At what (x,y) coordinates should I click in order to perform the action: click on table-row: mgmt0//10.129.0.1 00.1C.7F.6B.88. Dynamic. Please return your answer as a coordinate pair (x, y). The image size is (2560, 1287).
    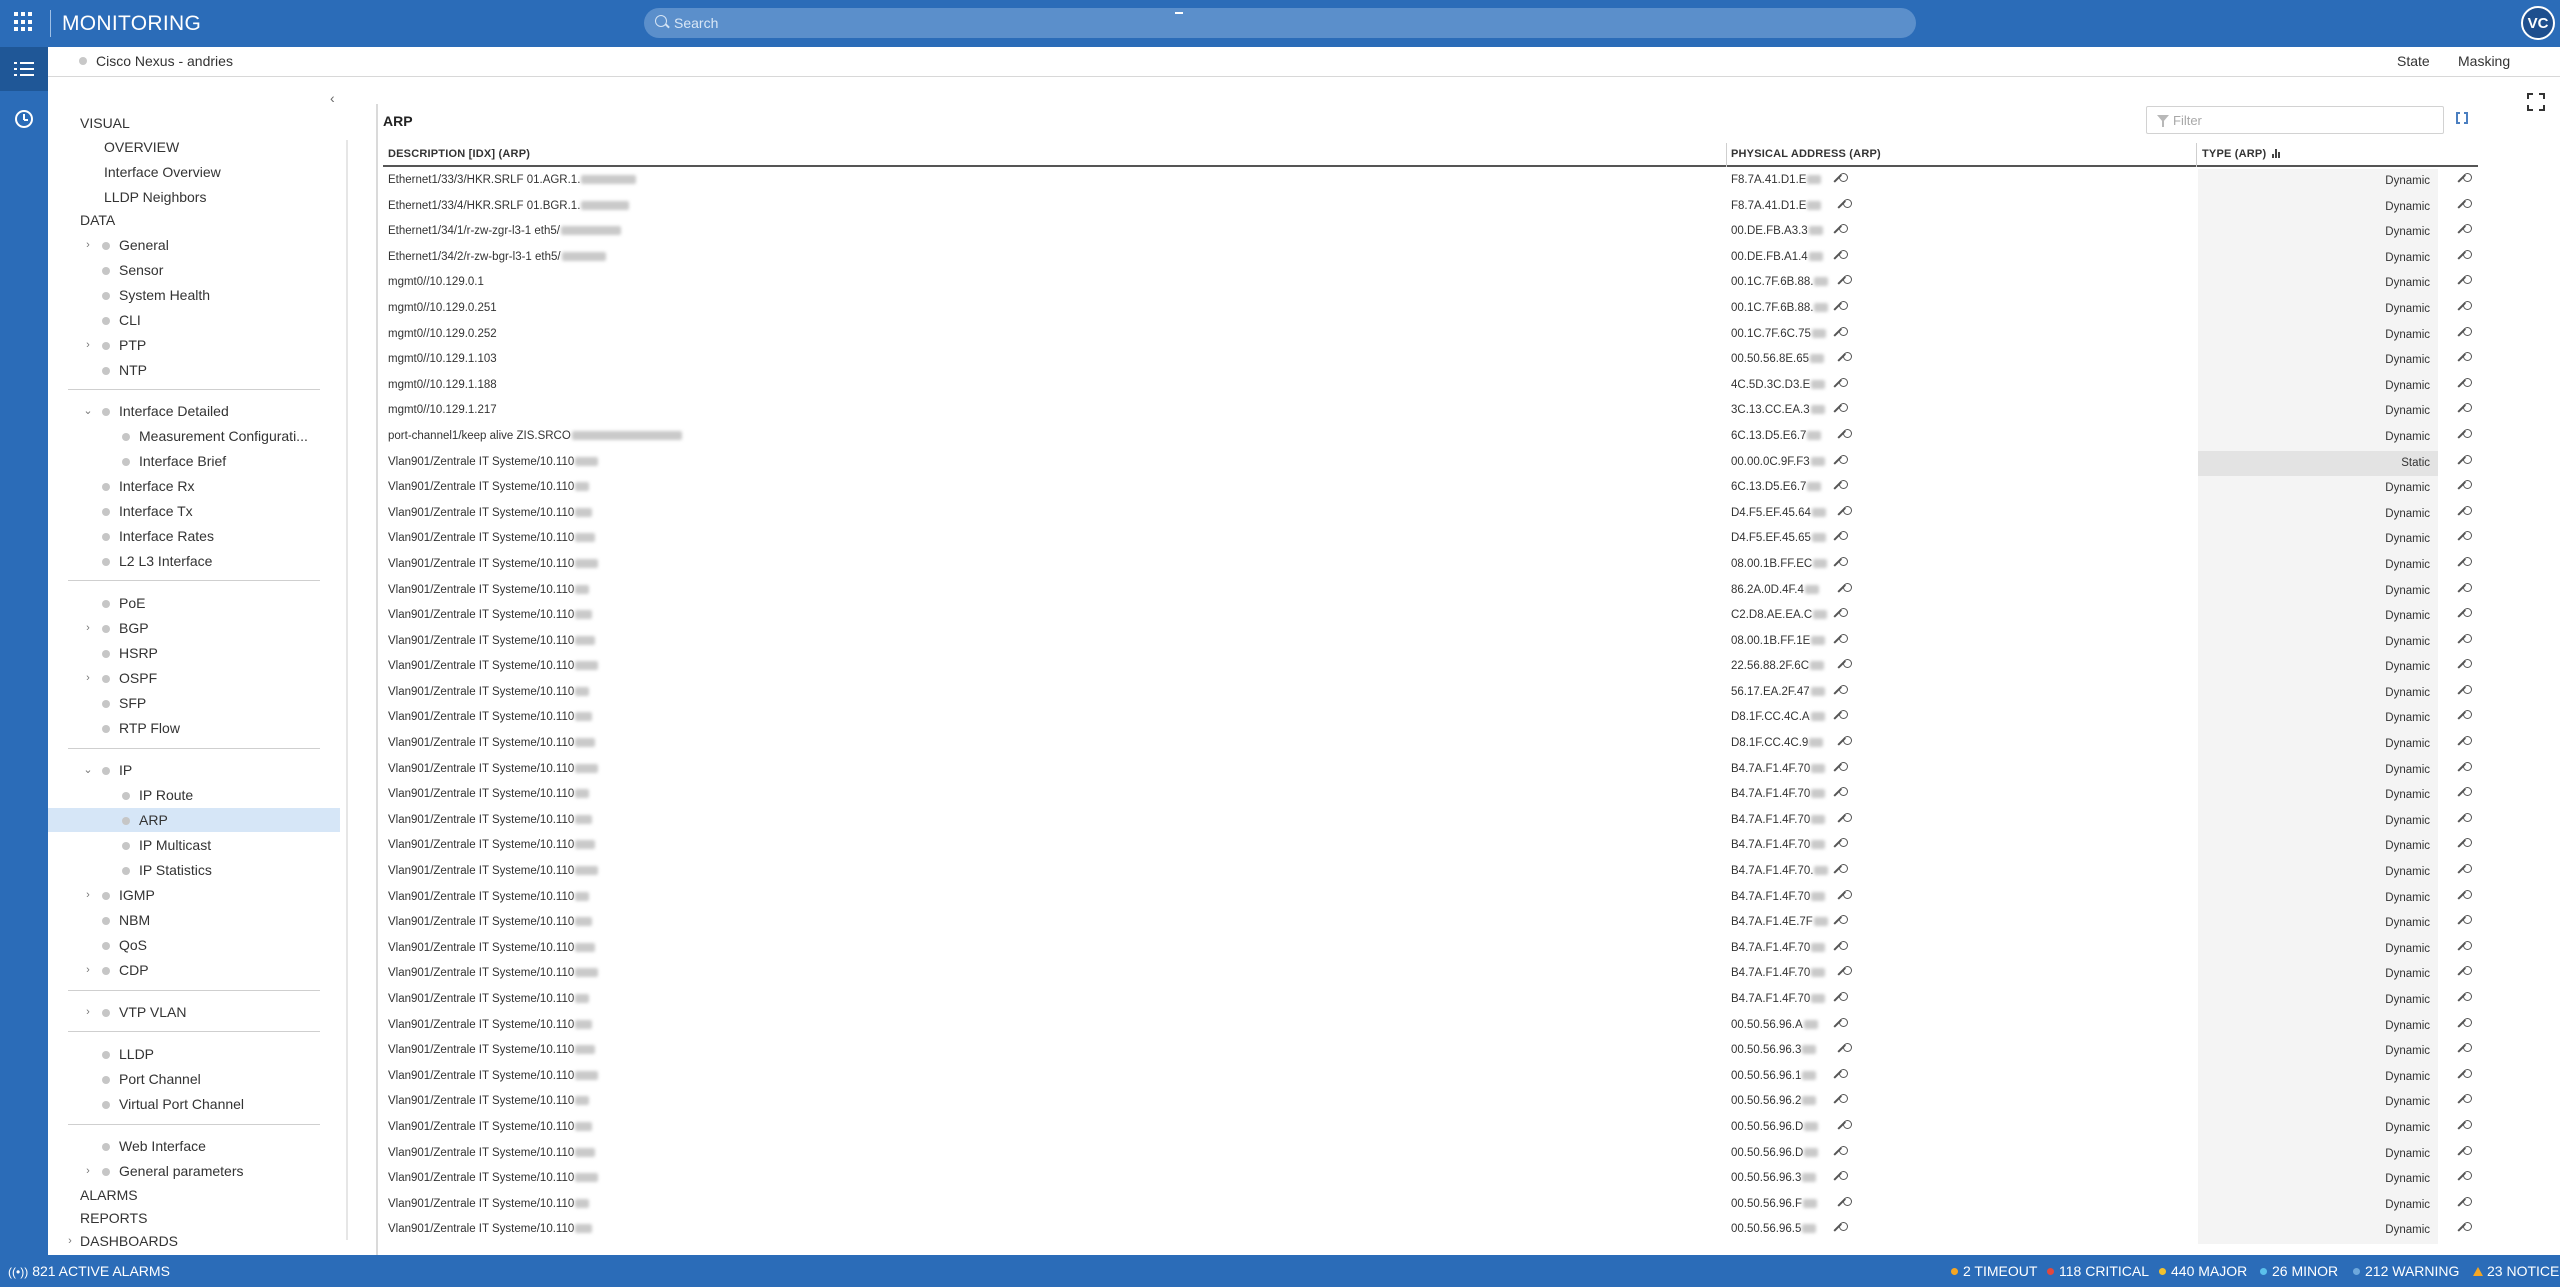
    Looking at the image, I should click on (1430, 284).